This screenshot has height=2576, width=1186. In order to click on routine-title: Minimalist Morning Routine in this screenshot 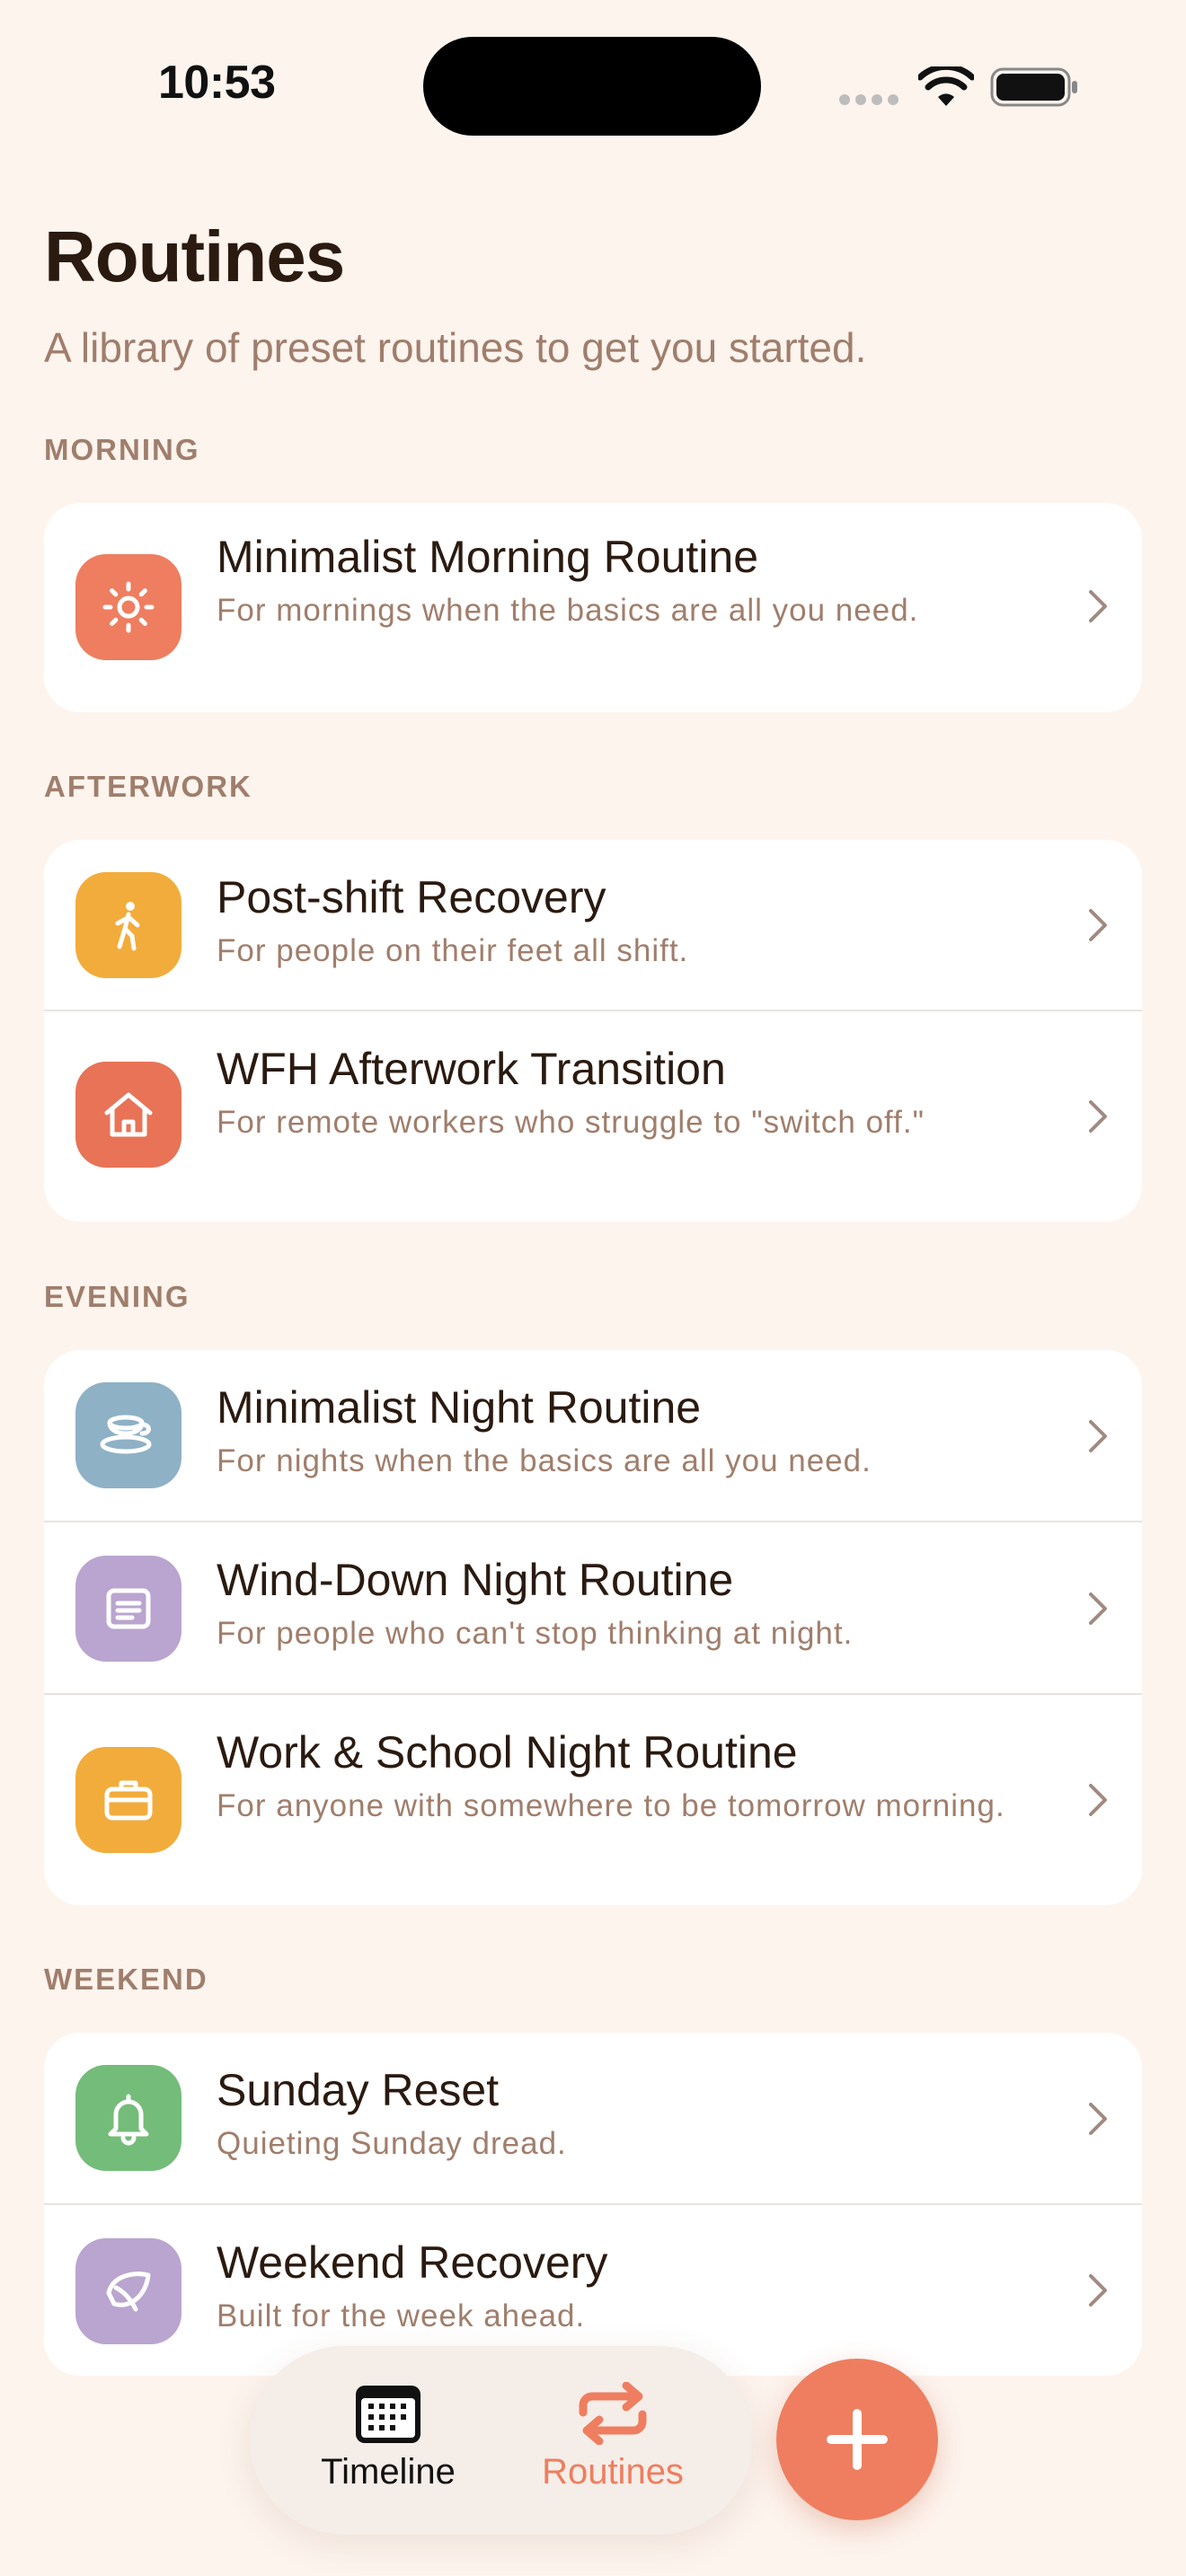, I will do `click(488, 557)`.